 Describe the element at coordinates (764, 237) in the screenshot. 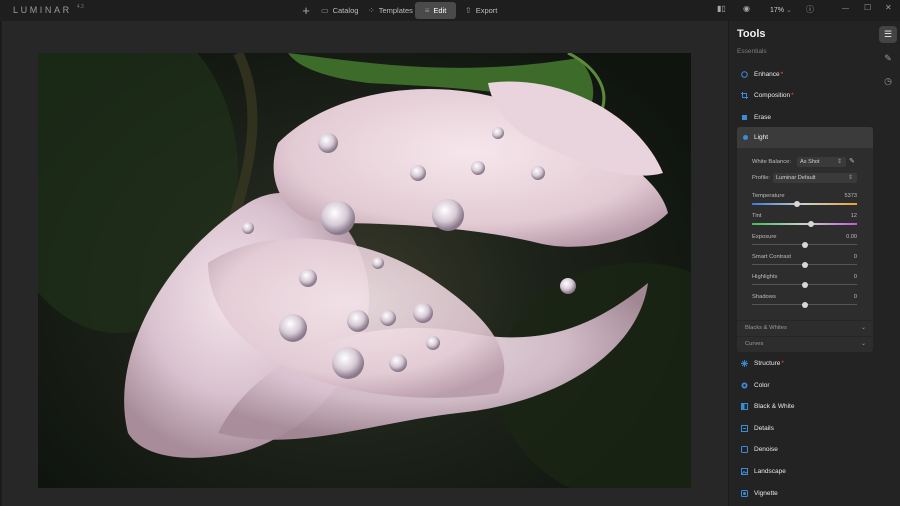

I see `slider-label: Exposure` at that location.